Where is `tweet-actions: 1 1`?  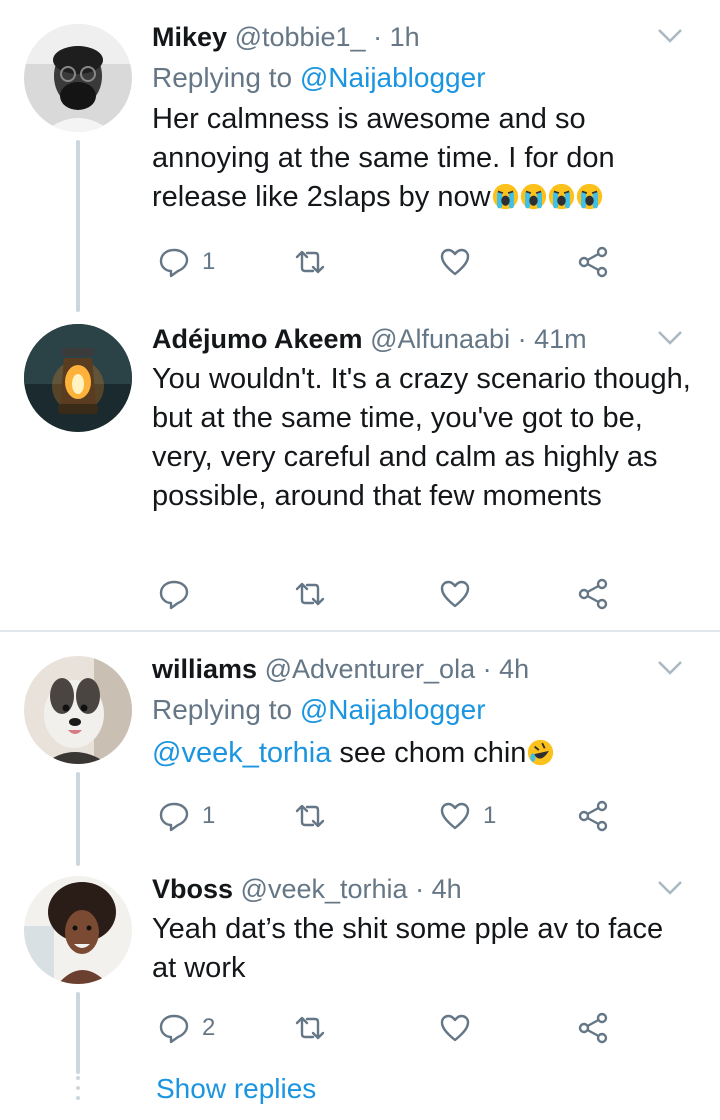
tweet-actions: 1 1 is located at coordinates (392, 816).